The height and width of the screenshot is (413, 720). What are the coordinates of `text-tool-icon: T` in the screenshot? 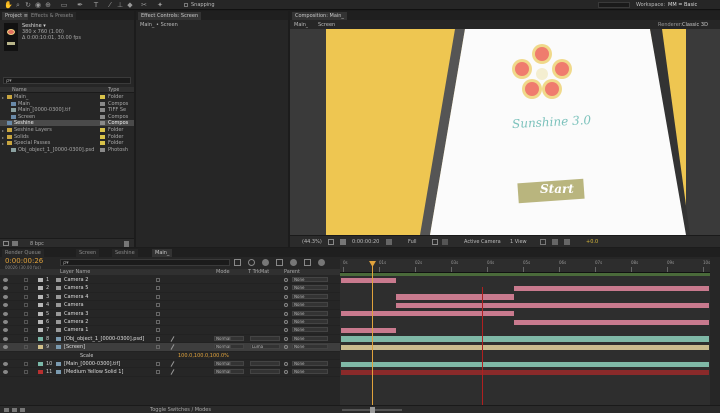 It's located at (96, 5).